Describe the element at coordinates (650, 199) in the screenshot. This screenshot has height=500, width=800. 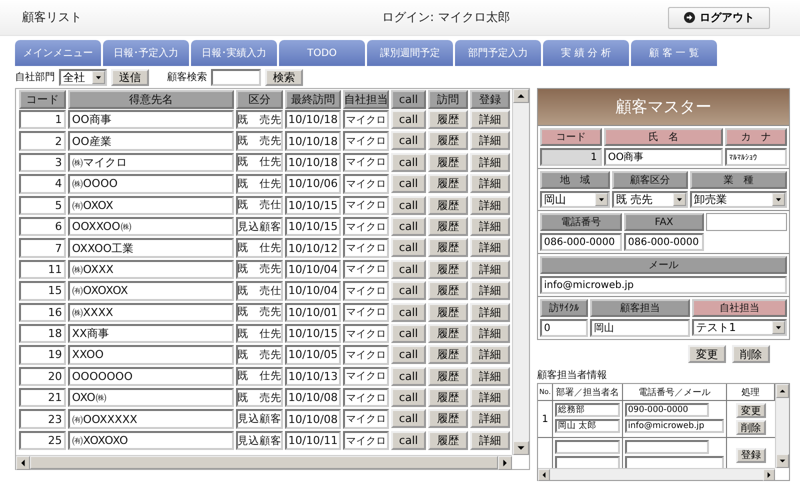
I see `dropdown-select: 既 売先` at that location.